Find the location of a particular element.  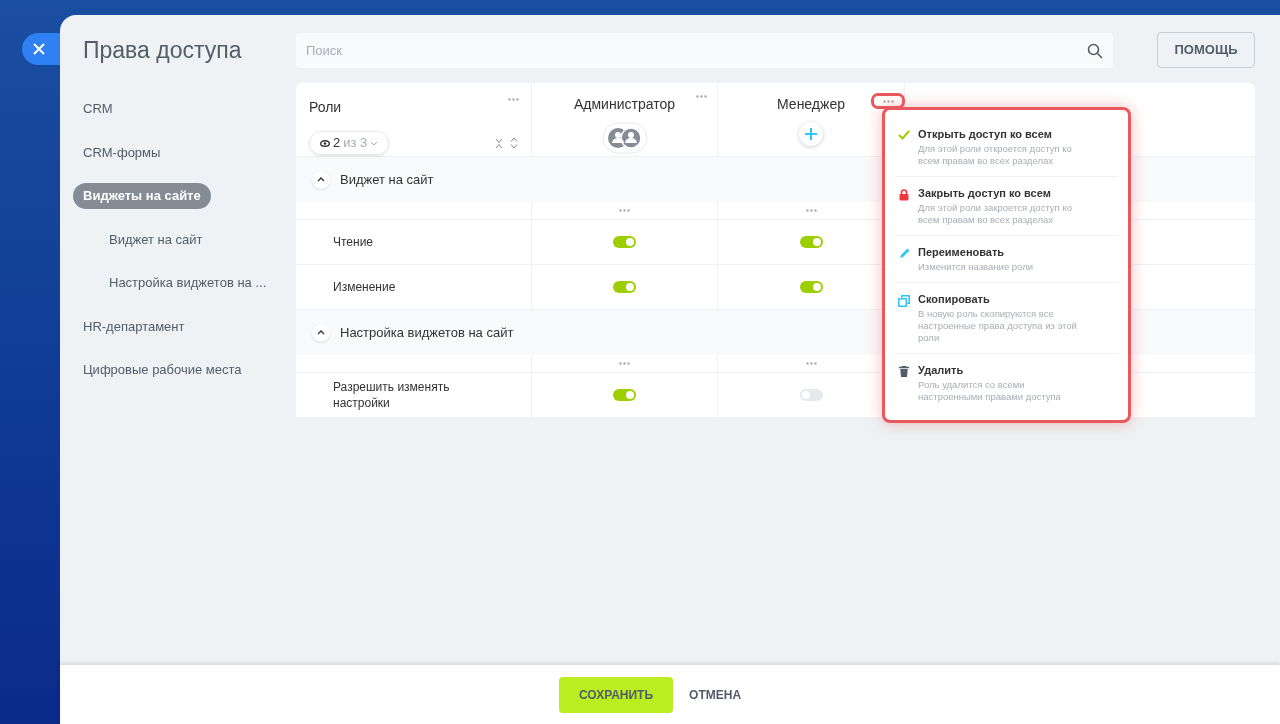

cancel-button: ОТМЕНА is located at coordinates (715, 694).